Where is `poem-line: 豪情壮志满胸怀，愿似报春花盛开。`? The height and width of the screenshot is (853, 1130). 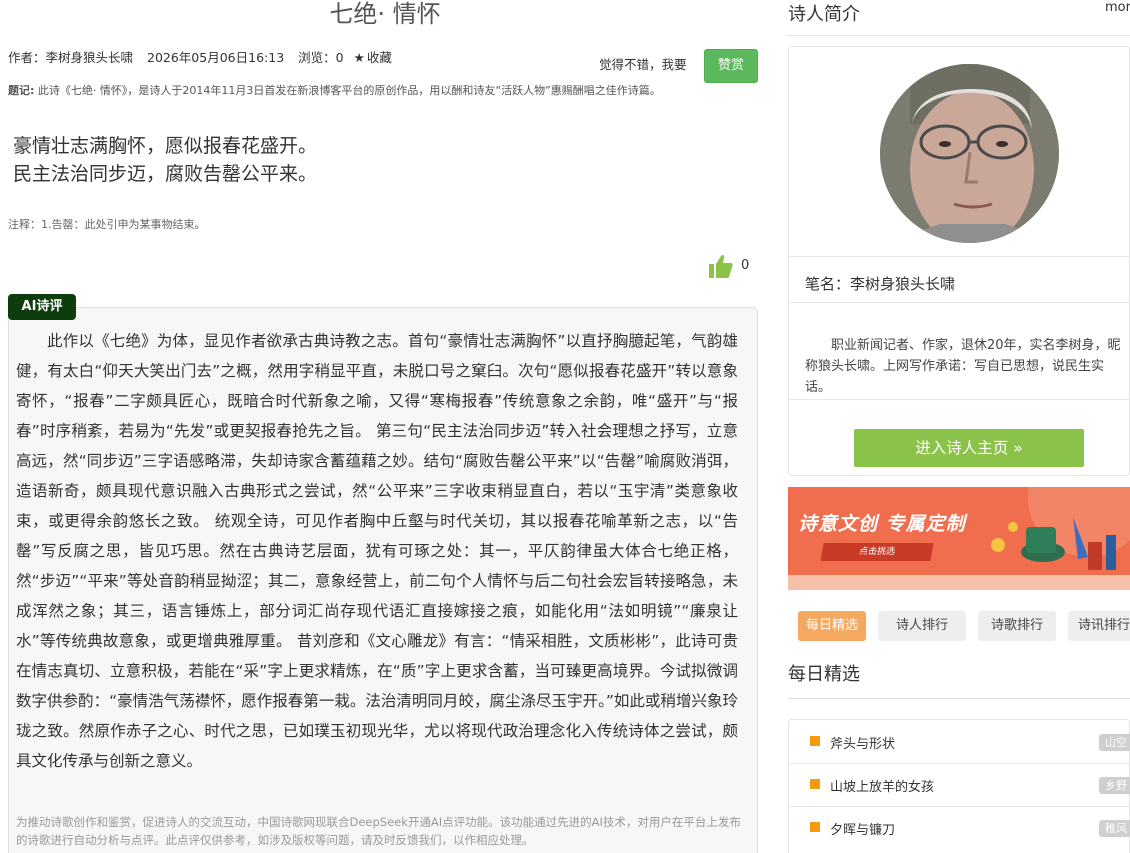 poem-line: 豪情壮志满胸怀，愿似报春花盛开。 is located at coordinates (165, 146).